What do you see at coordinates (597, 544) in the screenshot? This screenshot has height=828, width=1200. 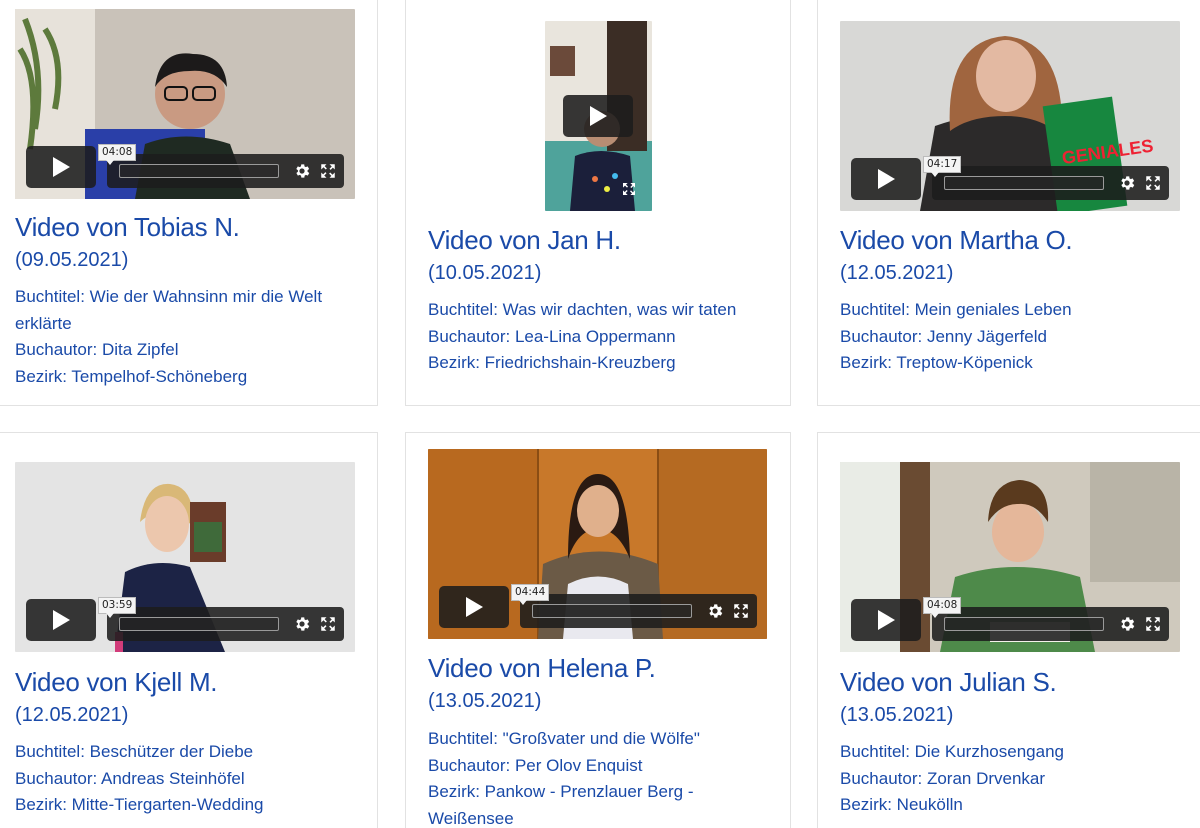 I see `video-player-helena: 04:44` at bounding box center [597, 544].